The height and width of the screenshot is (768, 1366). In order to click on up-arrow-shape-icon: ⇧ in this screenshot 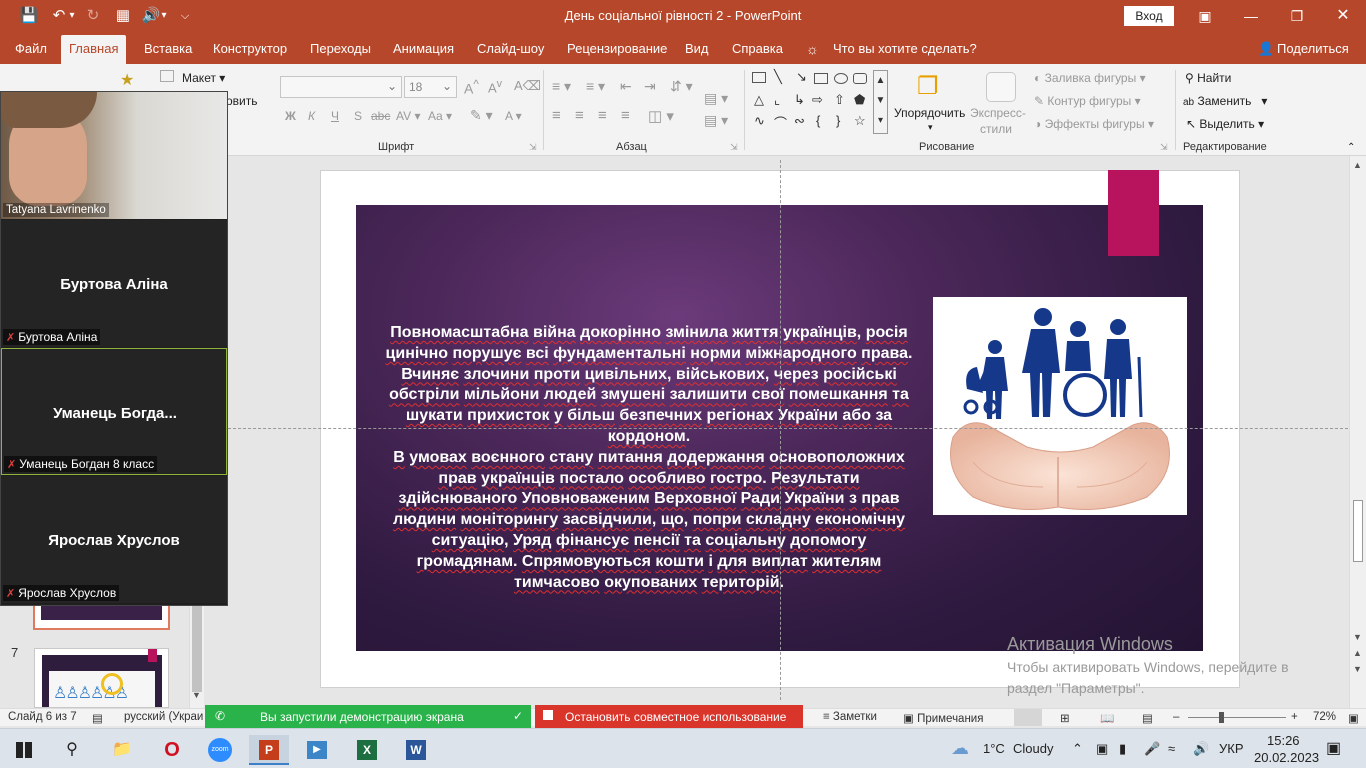, I will do `click(839, 100)`.